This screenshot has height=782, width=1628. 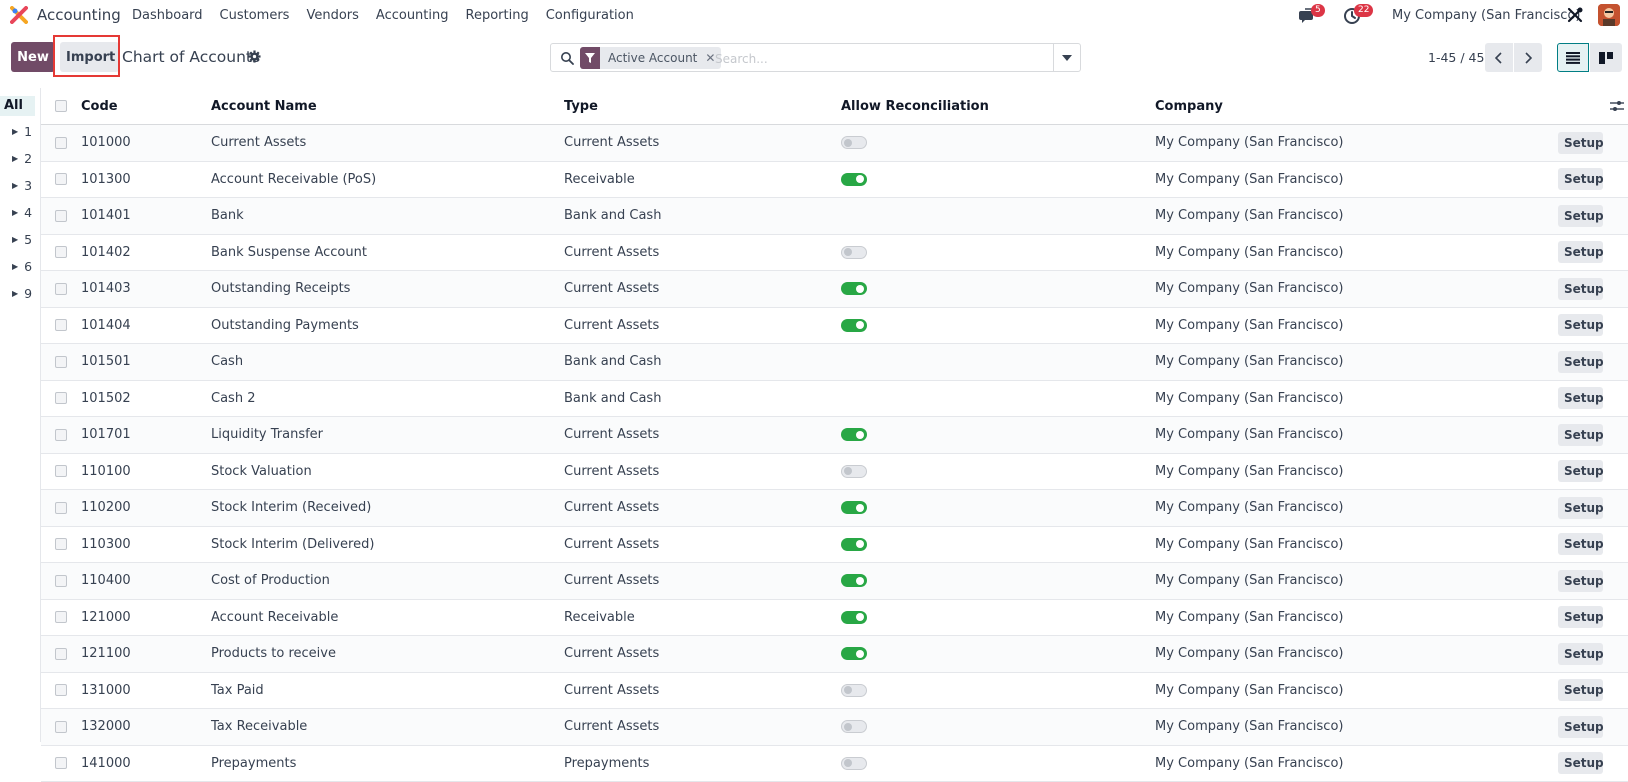 I want to click on debug-tools-icon, so click(x=1575, y=15).